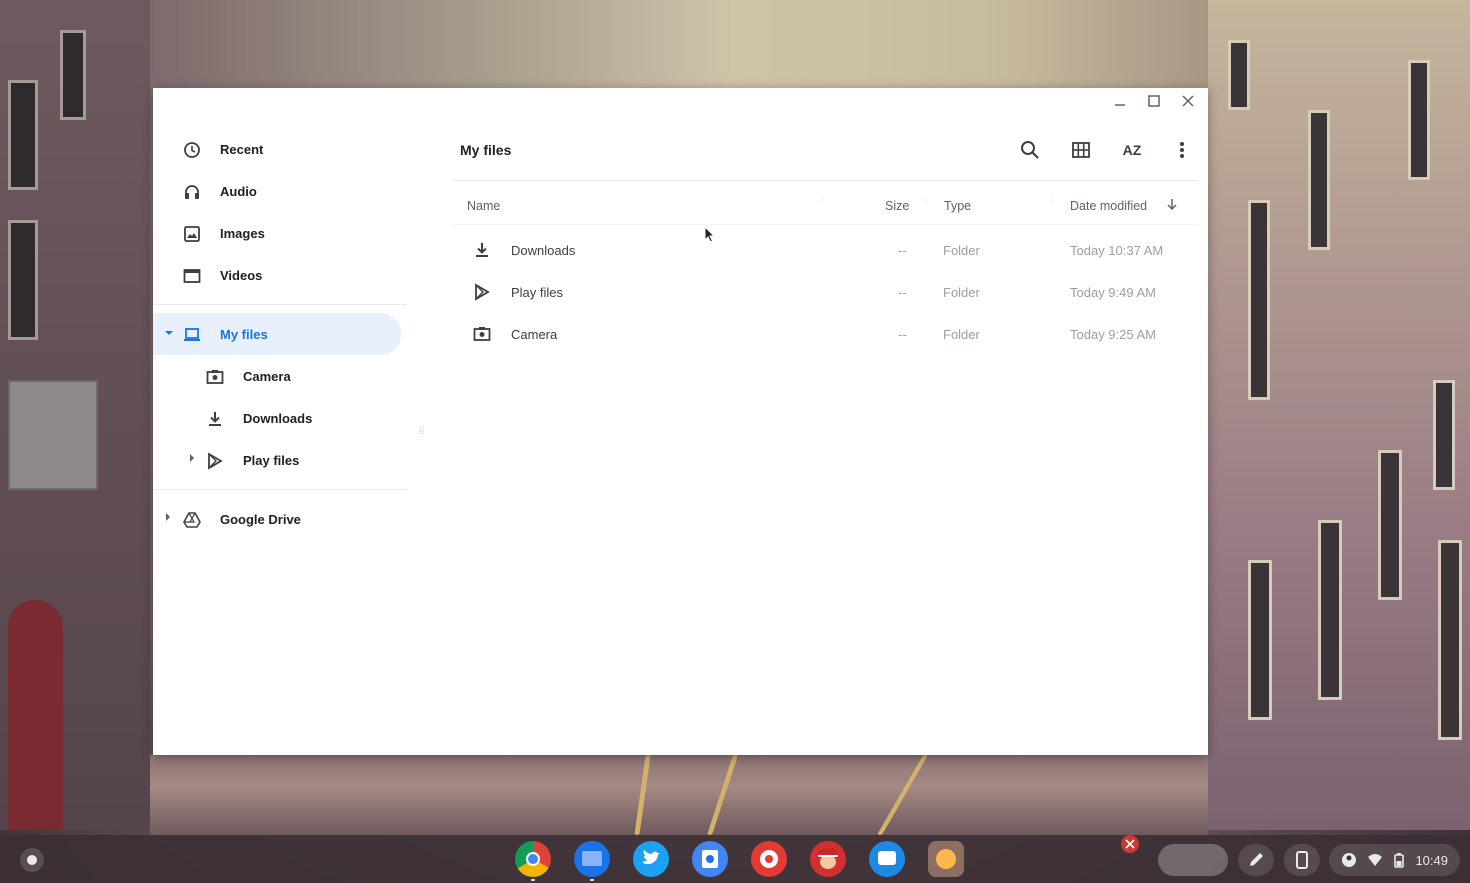 The height and width of the screenshot is (883, 1470). What do you see at coordinates (281, 191) in the screenshot?
I see `sidebar-item-audio: Audio` at bounding box center [281, 191].